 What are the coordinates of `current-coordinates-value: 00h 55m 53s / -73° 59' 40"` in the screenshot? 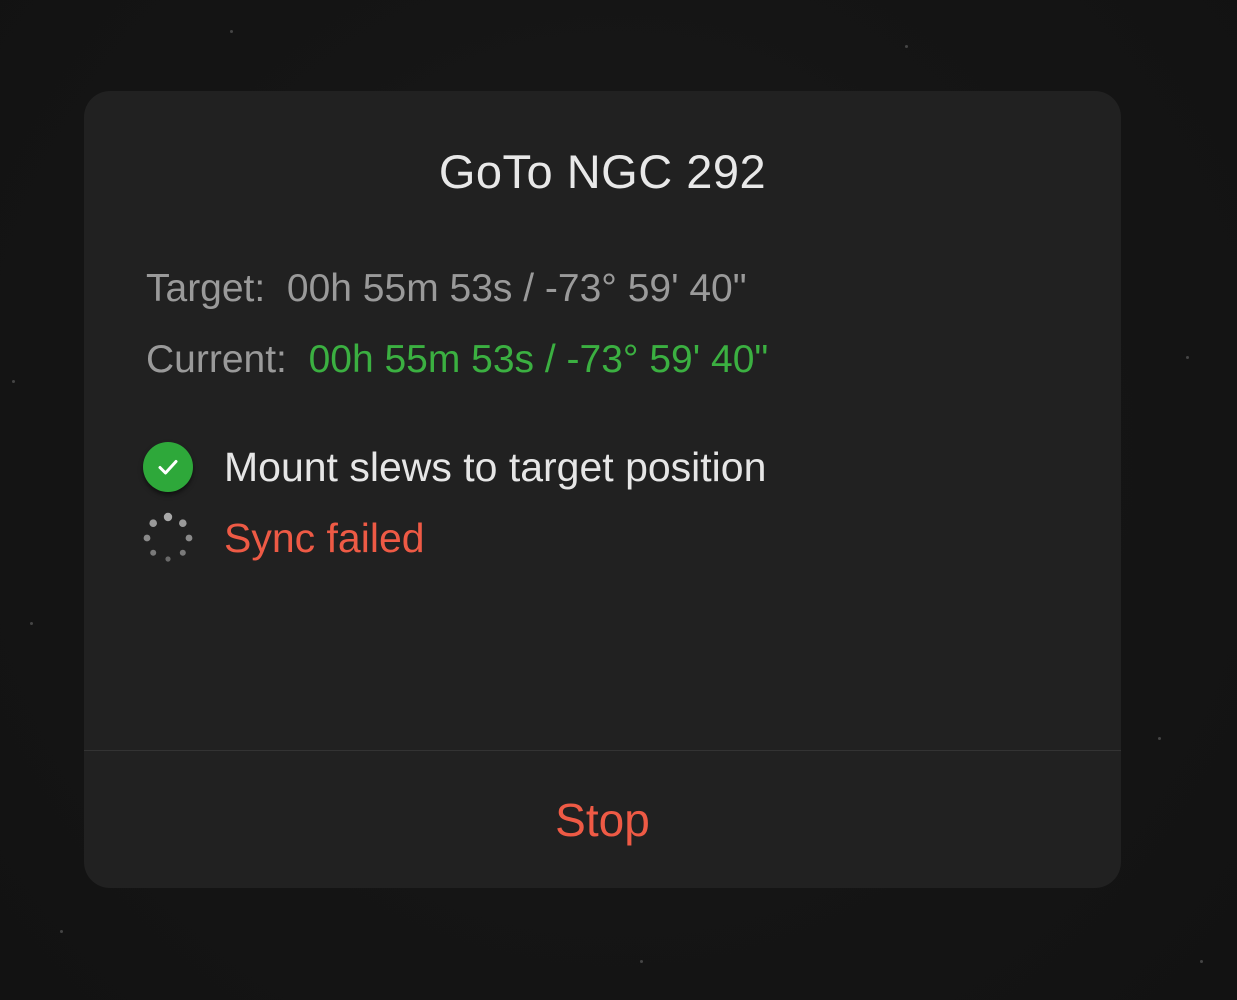 It's located at (538, 359).